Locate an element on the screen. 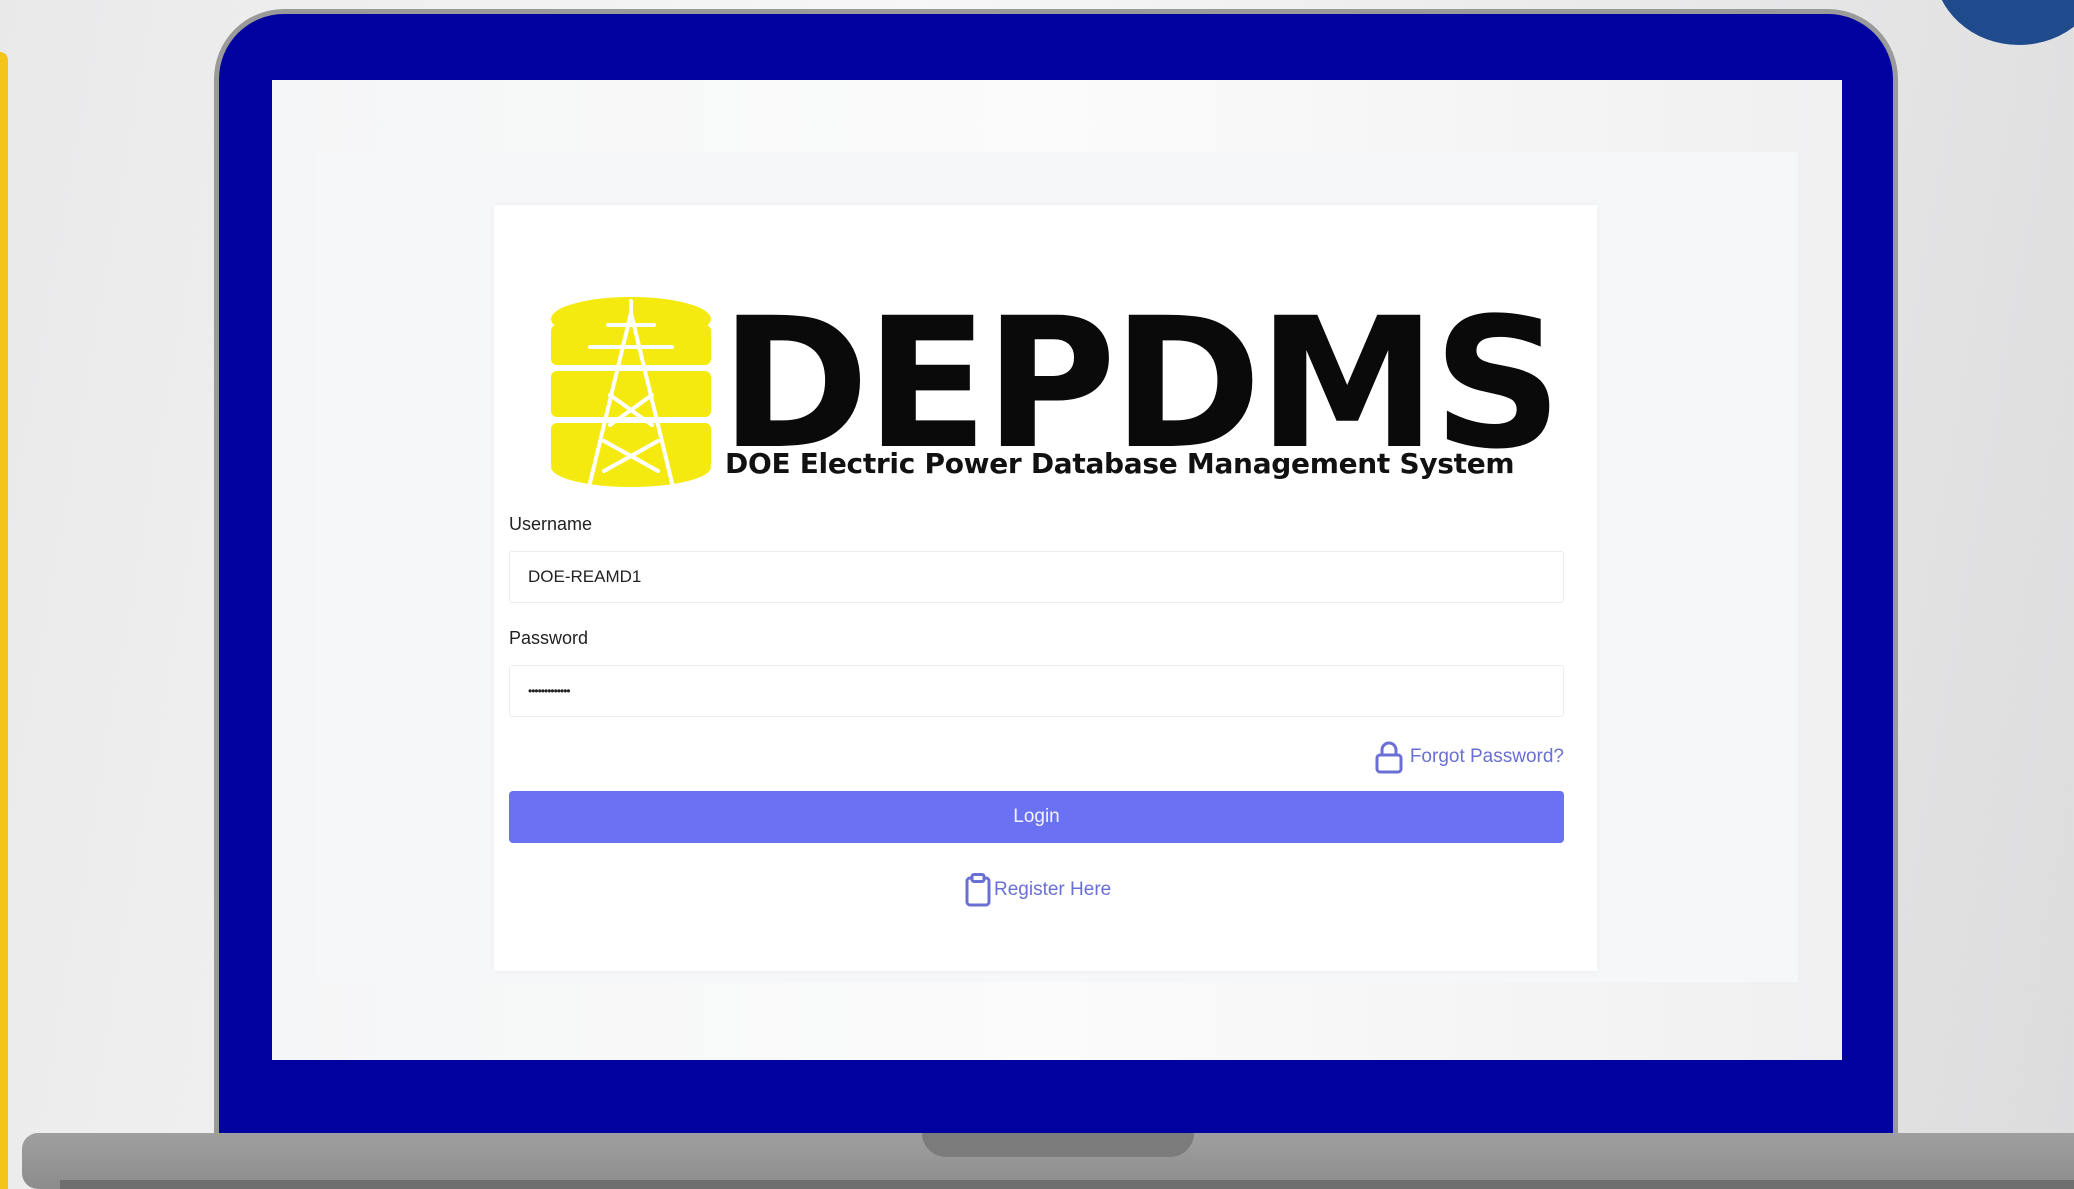 The height and width of the screenshot is (1189, 2074). power-tower-database-icon is located at coordinates (631, 392).